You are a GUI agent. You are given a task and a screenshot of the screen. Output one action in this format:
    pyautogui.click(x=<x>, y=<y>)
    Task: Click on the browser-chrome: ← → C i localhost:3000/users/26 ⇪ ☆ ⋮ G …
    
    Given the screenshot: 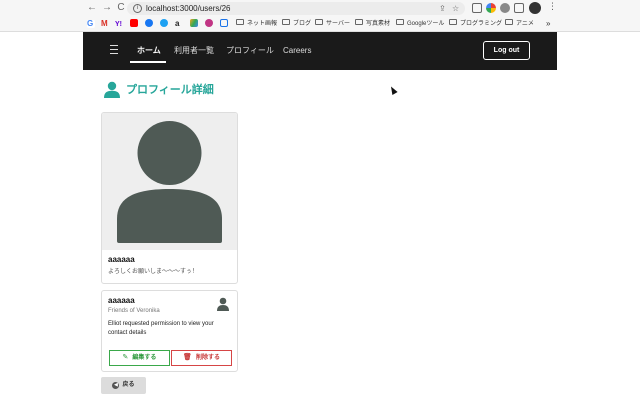 What is the action you would take?
    pyautogui.click(x=320, y=16)
    